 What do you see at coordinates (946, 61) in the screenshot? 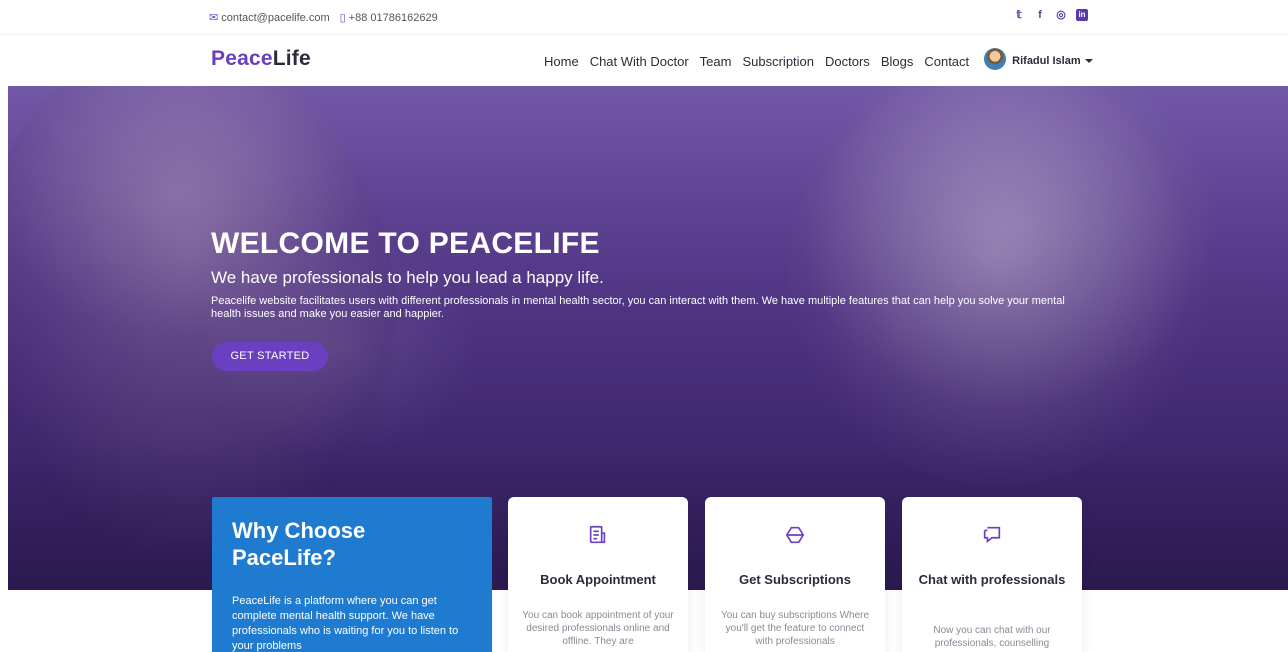
I see `nav-contact: Contact` at bounding box center [946, 61].